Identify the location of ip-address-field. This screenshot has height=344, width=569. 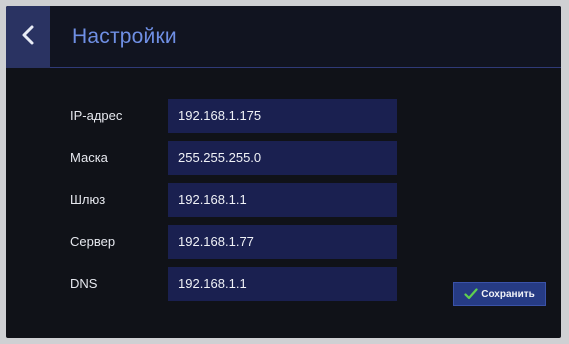
(282, 116).